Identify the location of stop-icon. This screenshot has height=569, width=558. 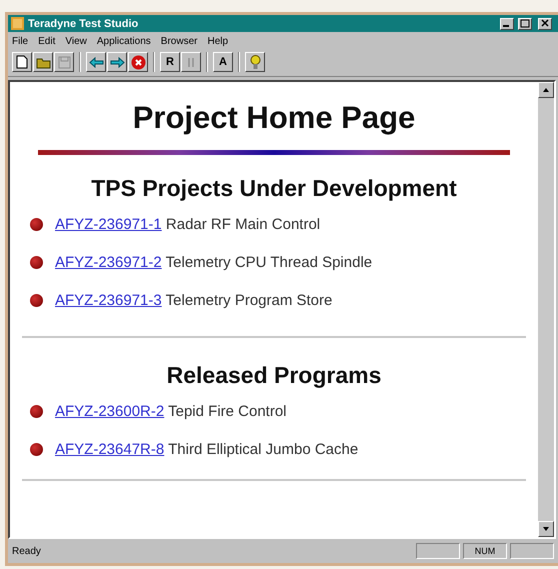
(138, 62).